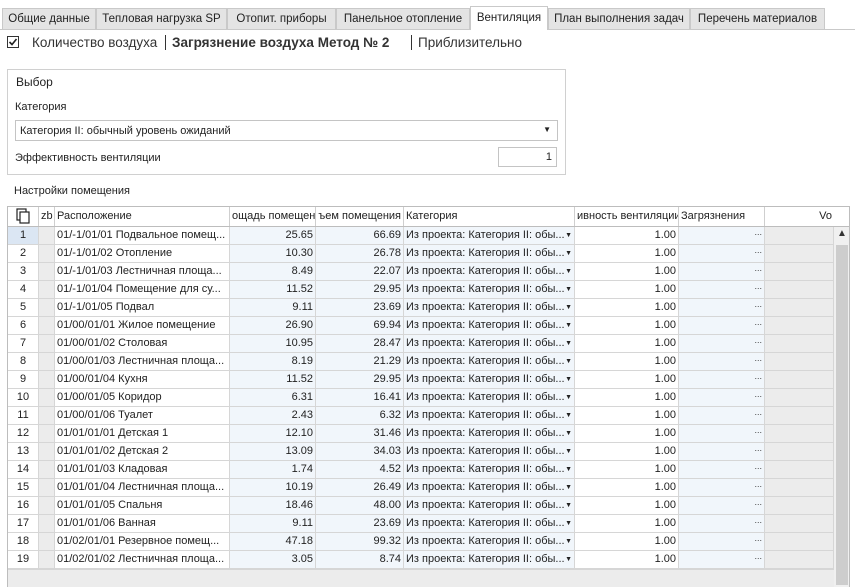 The image size is (855, 587). What do you see at coordinates (273, 470) in the screenshot?
I see `room-area-cell: 1.74` at bounding box center [273, 470].